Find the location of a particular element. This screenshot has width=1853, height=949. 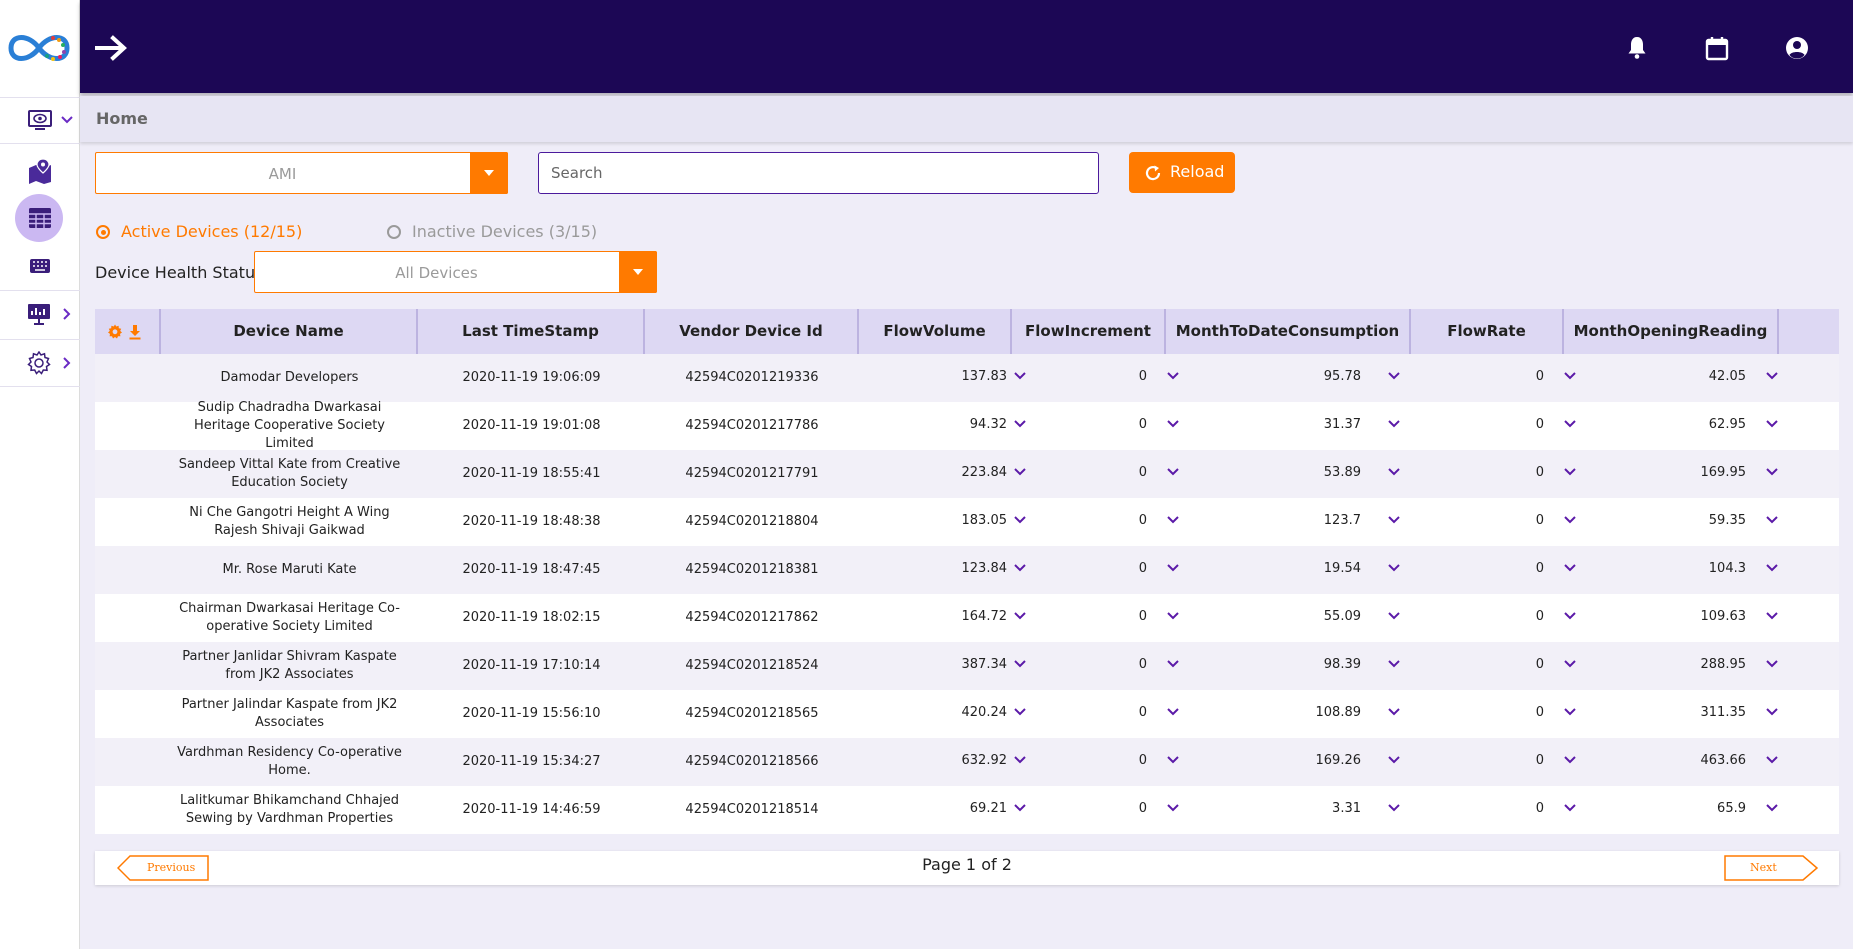

column-header-last-timestamp: Last TimeStamp is located at coordinates (531, 331).